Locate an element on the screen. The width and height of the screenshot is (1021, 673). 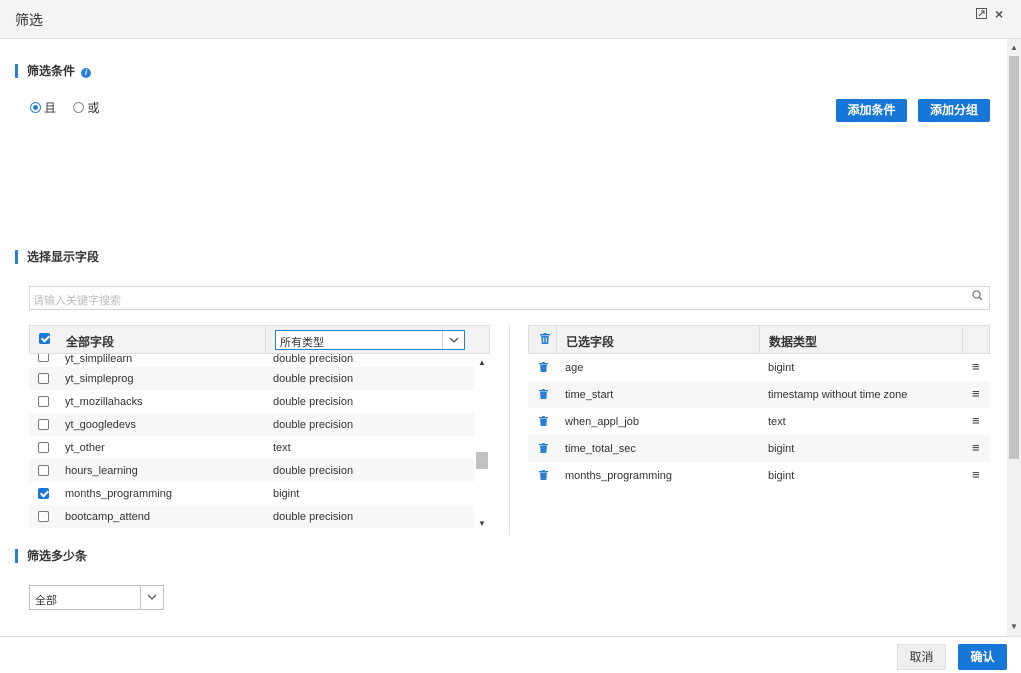
close-icon: × is located at coordinates (999, 14).